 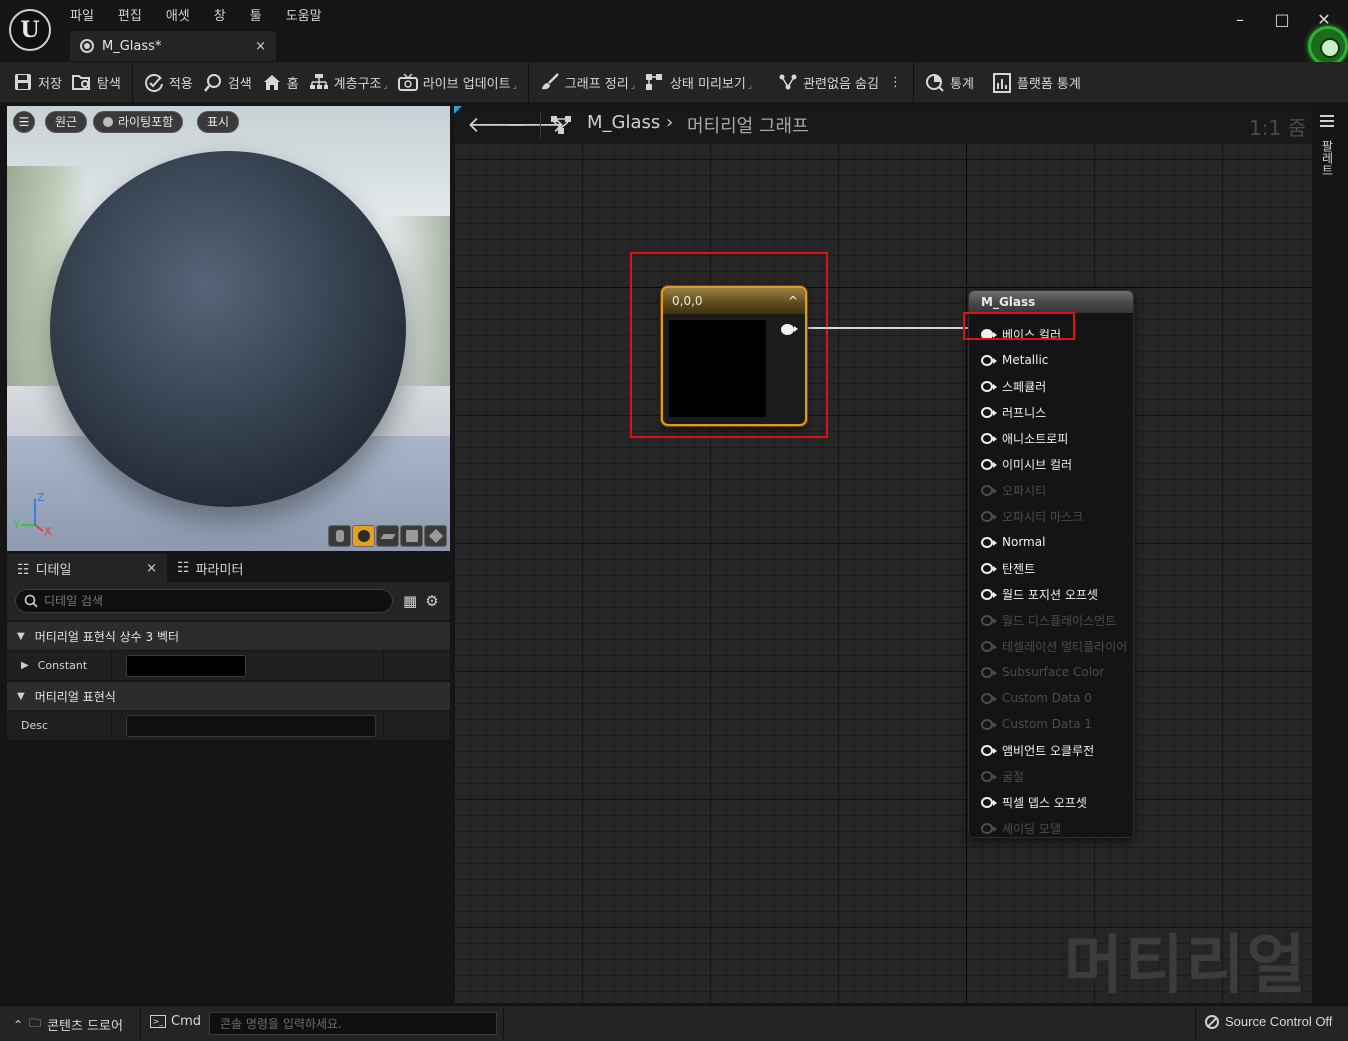 What do you see at coordinates (1048, 620) in the screenshot?
I see `input-pin-row: 월드 디스플레이스먼트` at bounding box center [1048, 620].